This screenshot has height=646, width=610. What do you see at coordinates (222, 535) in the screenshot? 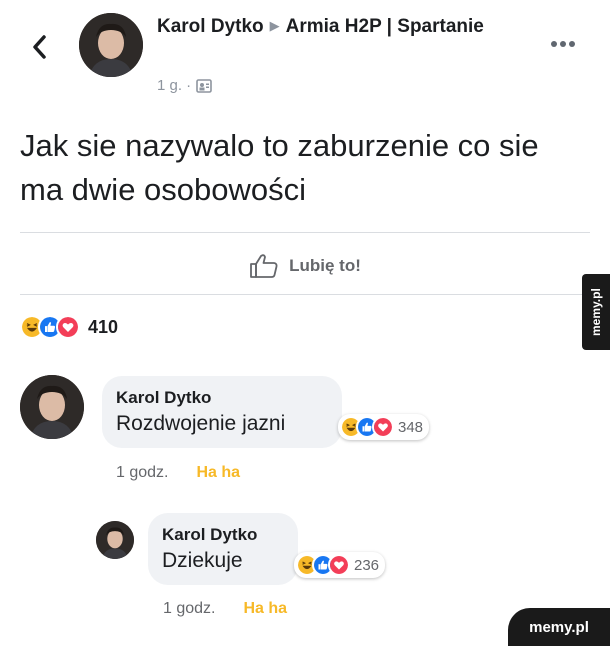
I see `reply-author: Karol Dytko` at bounding box center [222, 535].